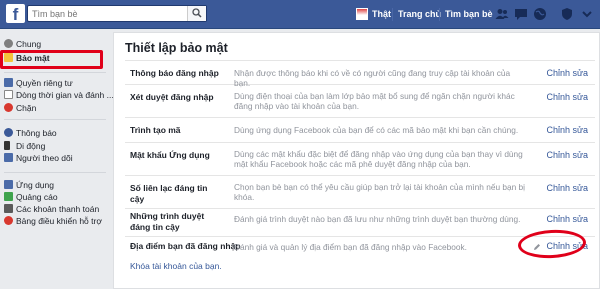 The image size is (600, 289). What do you see at coordinates (59, 221) in the screenshot?
I see `sidebar-item-label: Bảng điều khiển hỗ trợ` at bounding box center [59, 221].